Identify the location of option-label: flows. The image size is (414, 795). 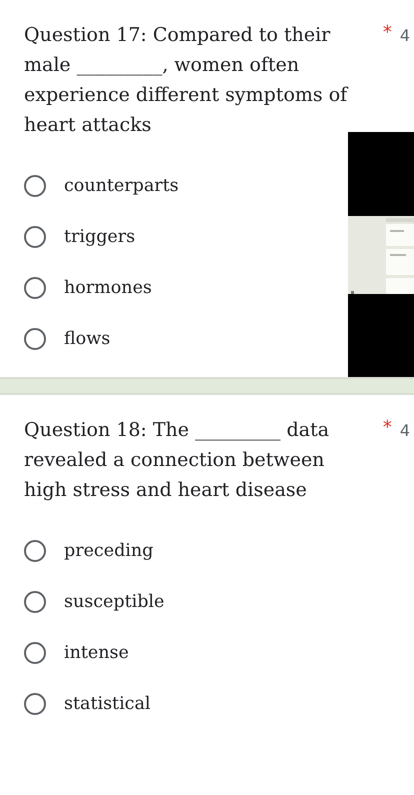
(87, 339).